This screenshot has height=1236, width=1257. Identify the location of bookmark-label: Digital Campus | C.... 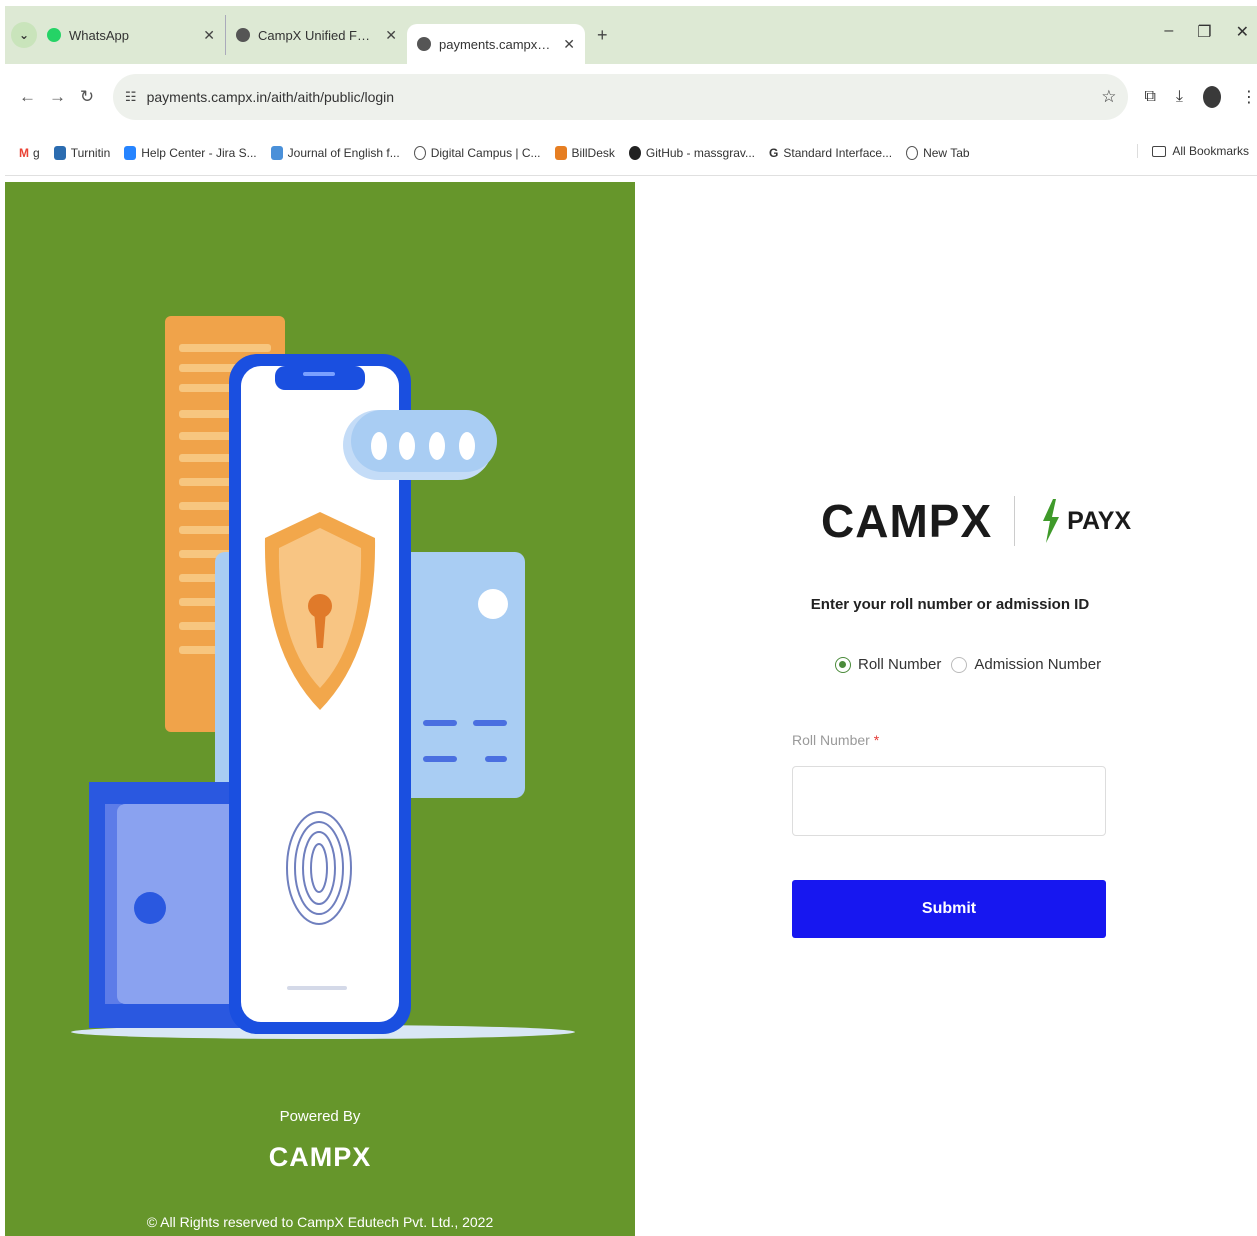
(485, 152).